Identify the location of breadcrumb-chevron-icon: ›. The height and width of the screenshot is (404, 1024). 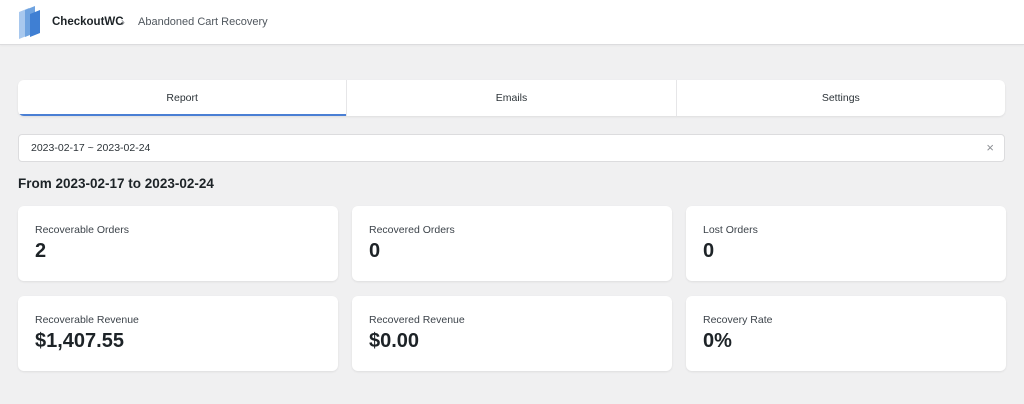
(123, 22).